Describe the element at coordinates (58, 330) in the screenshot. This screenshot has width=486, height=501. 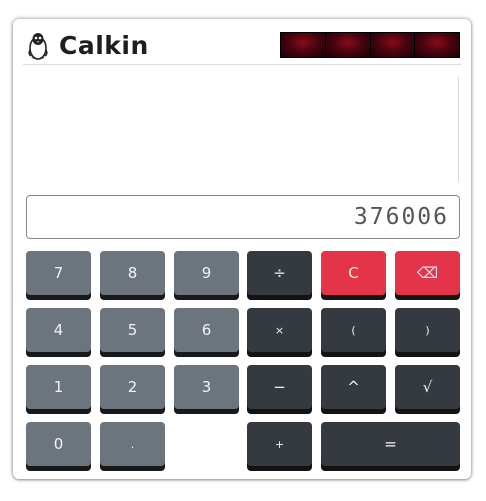
I see `key-4: 4` at that location.